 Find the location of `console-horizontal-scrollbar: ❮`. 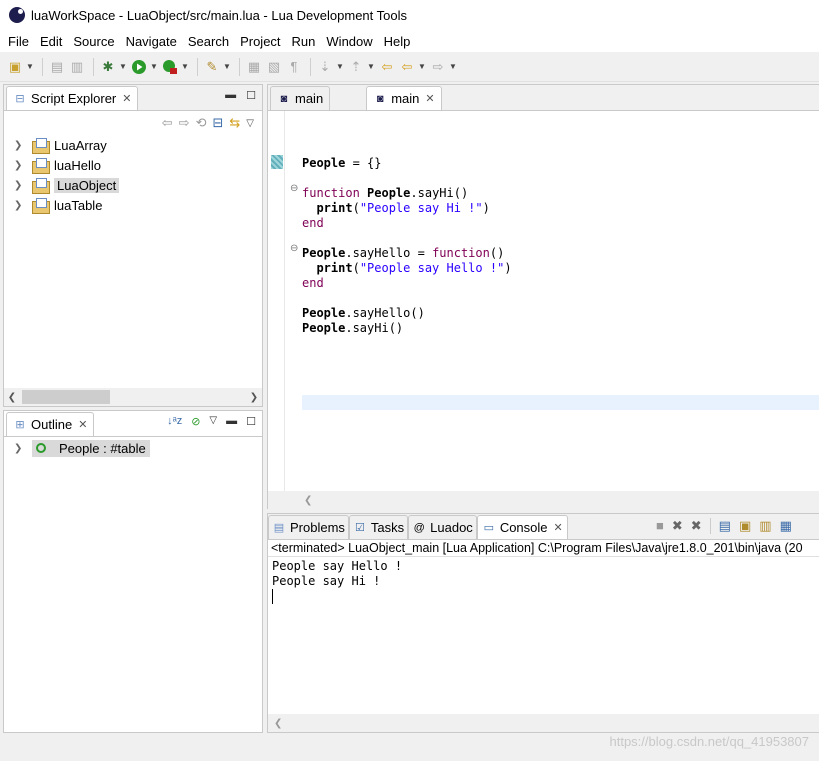

console-horizontal-scrollbar: ❮ is located at coordinates (543, 723).